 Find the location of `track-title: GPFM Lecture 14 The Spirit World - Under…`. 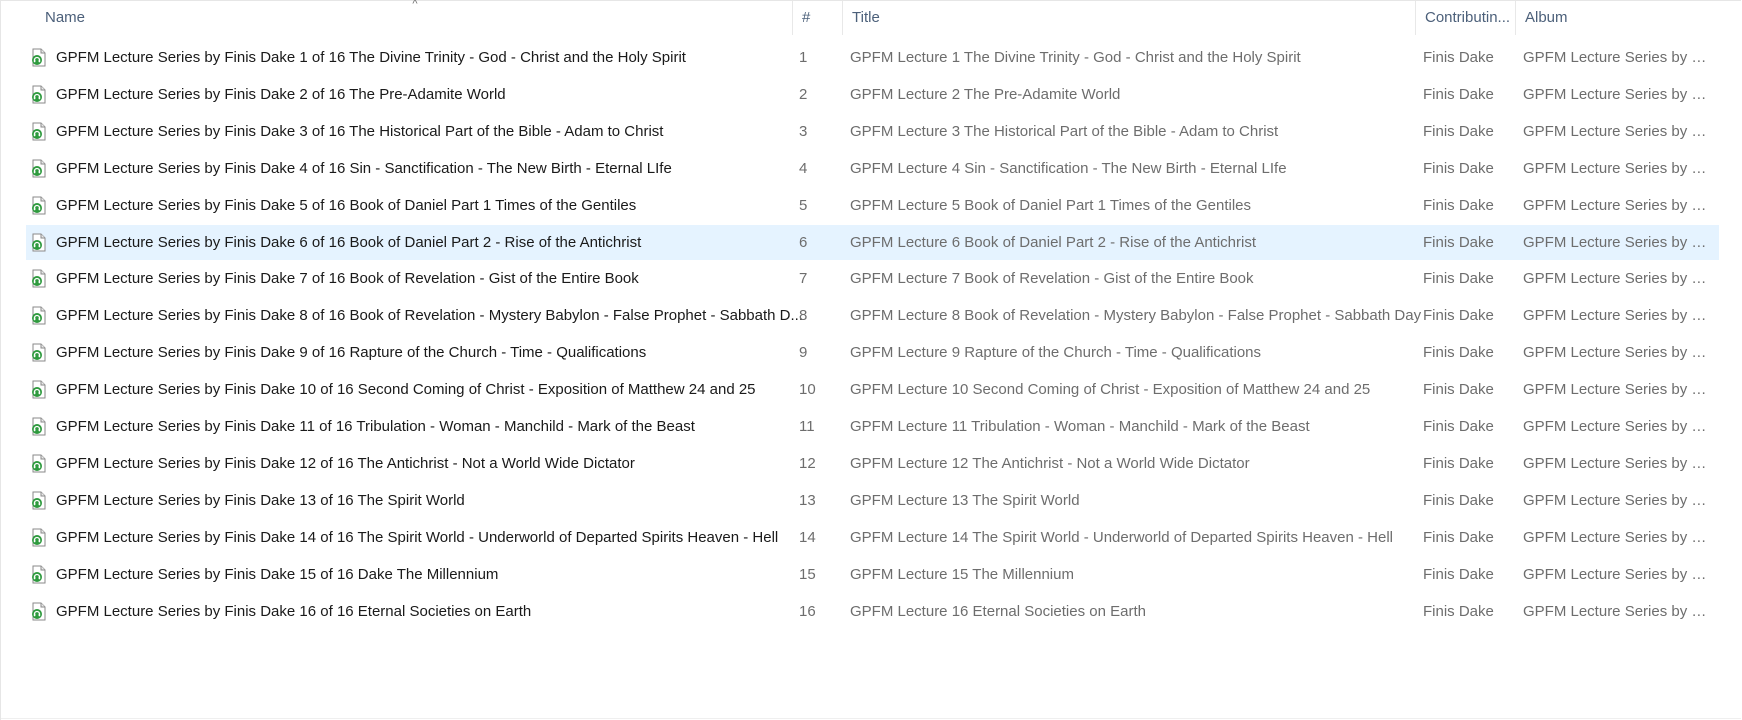

track-title: GPFM Lecture 14 The Spirit World - Under… is located at coordinates (1121, 537).